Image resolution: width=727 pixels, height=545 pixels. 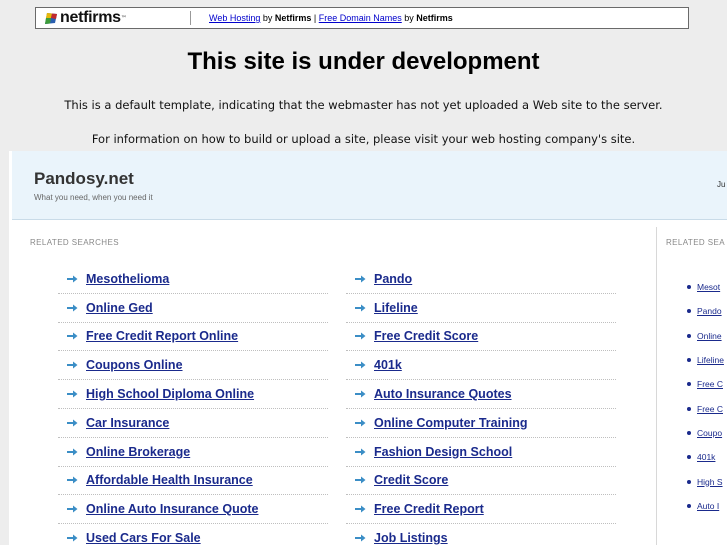 What do you see at coordinates (411, 538) in the screenshot?
I see `related-search-link: Job Listings` at bounding box center [411, 538].